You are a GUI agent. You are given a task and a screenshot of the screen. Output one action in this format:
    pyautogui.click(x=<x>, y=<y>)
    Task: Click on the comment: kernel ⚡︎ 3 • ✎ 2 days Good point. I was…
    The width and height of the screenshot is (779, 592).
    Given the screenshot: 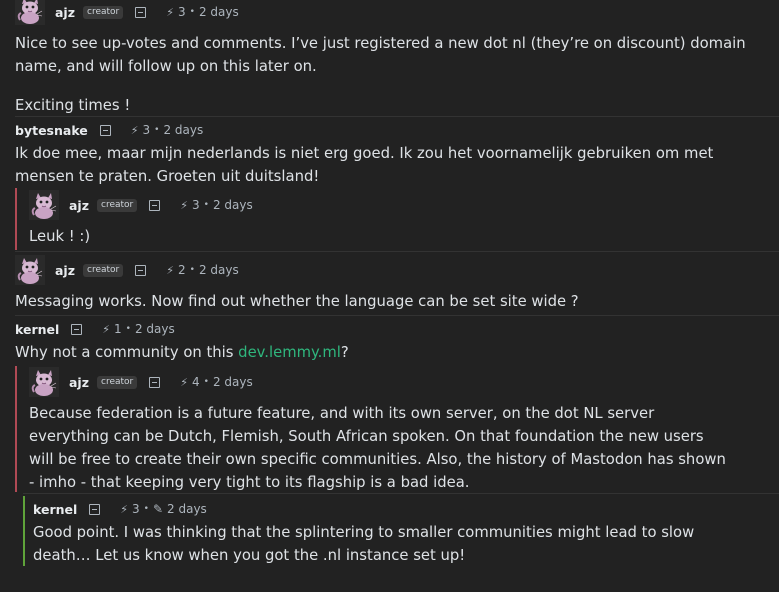 What is the action you would take?
    pyautogui.click(x=406, y=532)
    